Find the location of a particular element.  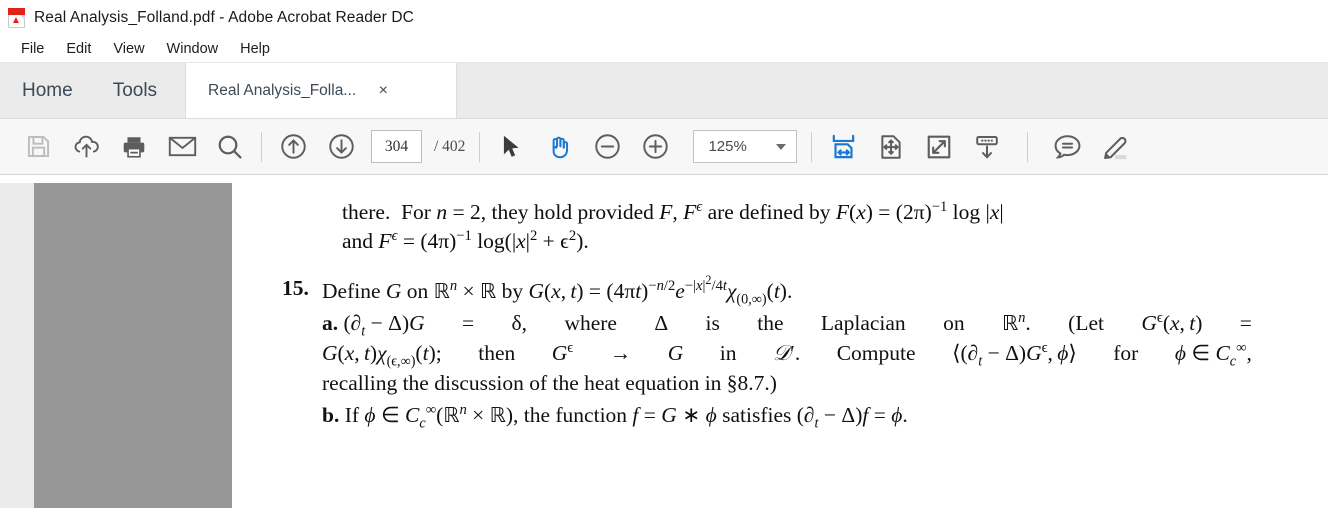

email-button is located at coordinates (182, 147).